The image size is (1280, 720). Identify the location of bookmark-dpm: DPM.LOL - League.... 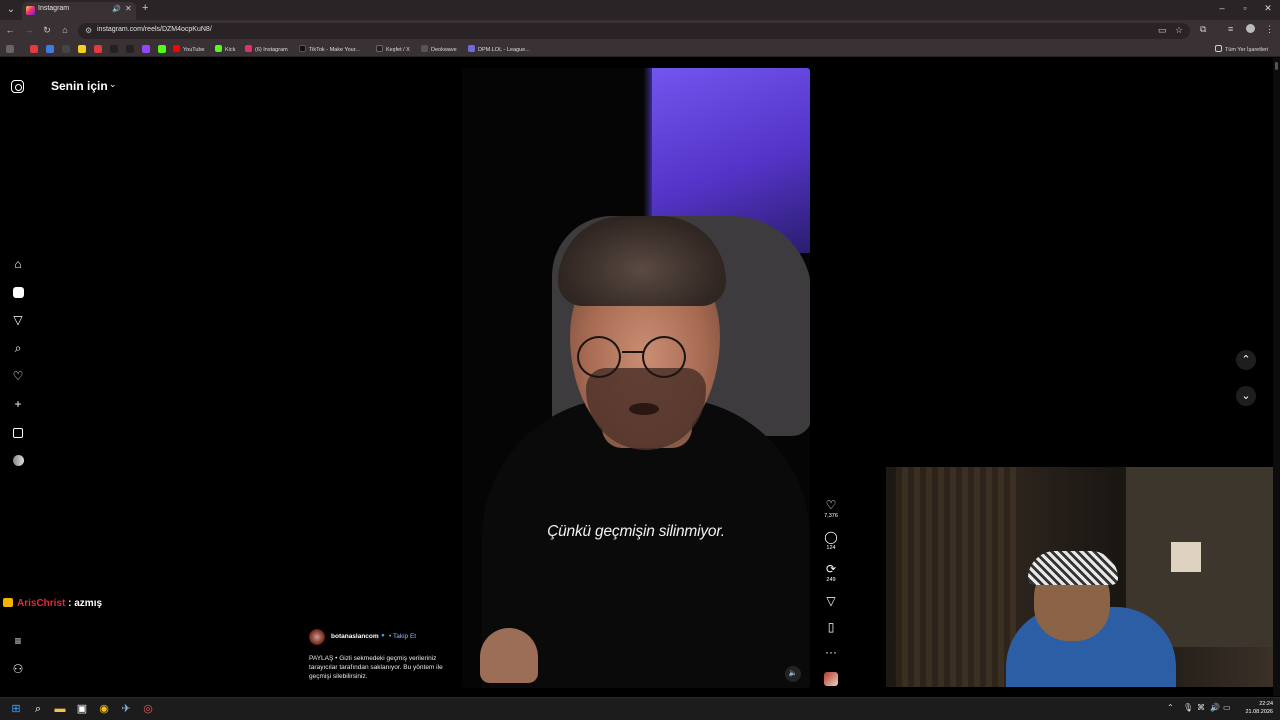
(499, 49).